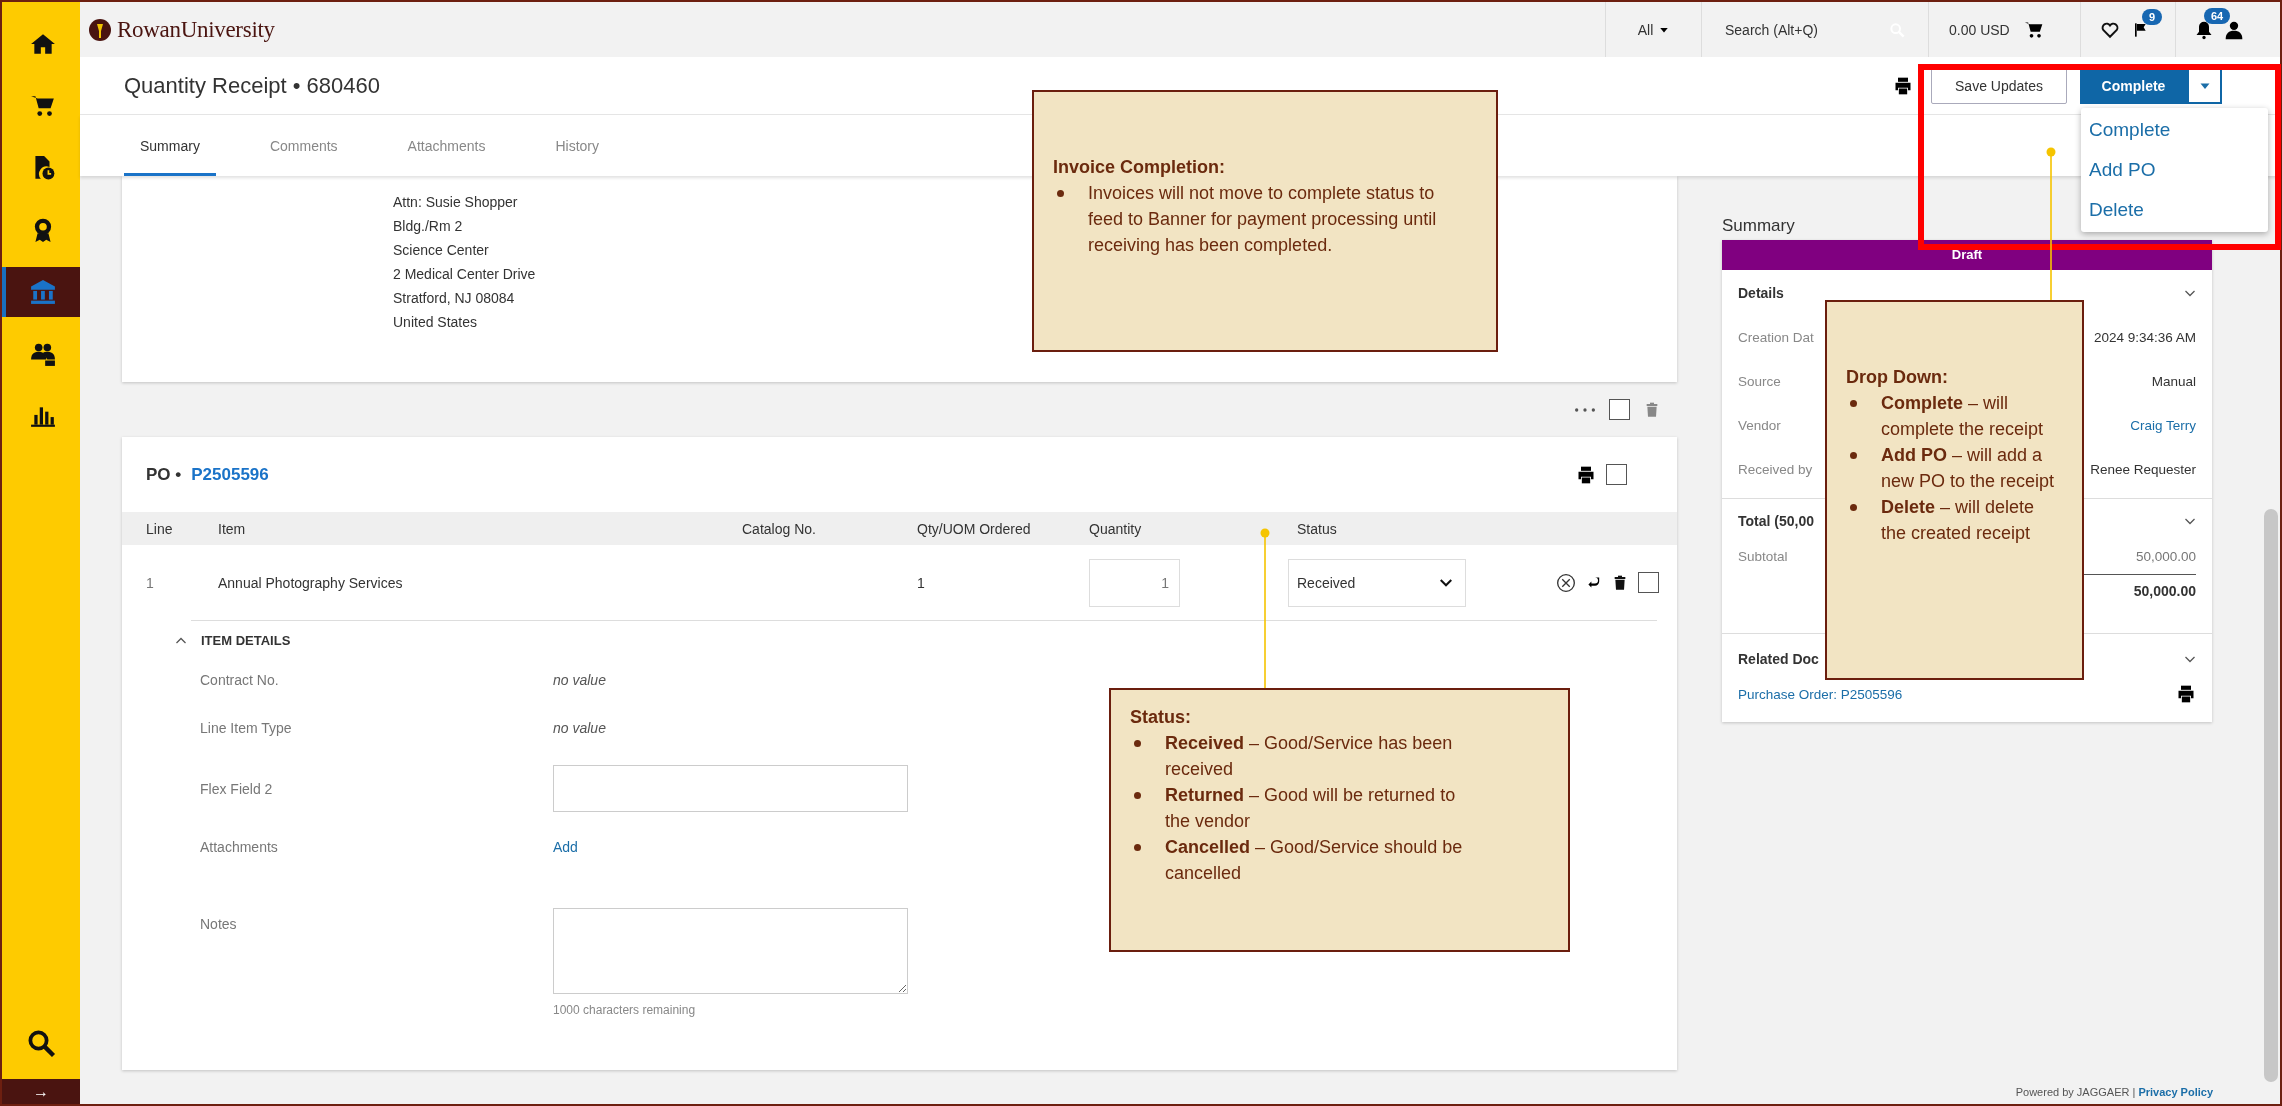 This screenshot has width=2282, height=1106. I want to click on callout-title: Invoice Completion:, so click(1139, 167).